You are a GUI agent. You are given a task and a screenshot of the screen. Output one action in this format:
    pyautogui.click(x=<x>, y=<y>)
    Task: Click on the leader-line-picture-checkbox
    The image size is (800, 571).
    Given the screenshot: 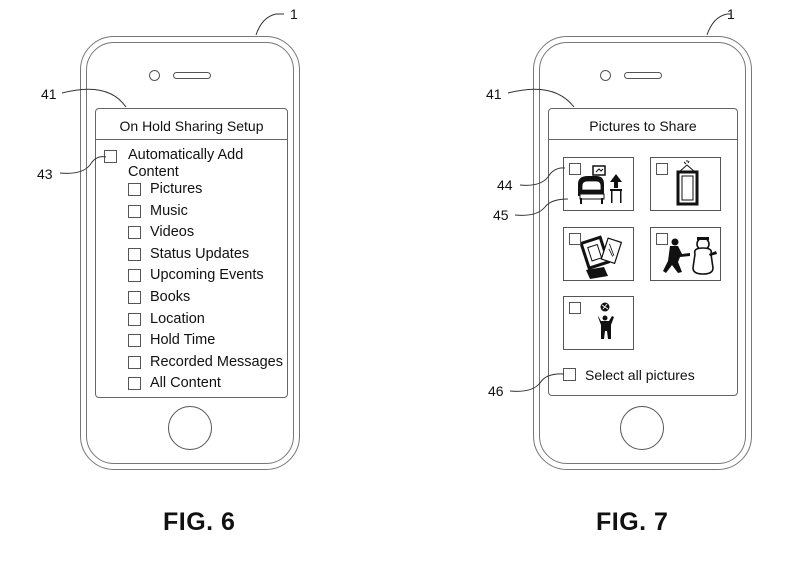 What is the action you would take?
    pyautogui.click(x=542, y=176)
    